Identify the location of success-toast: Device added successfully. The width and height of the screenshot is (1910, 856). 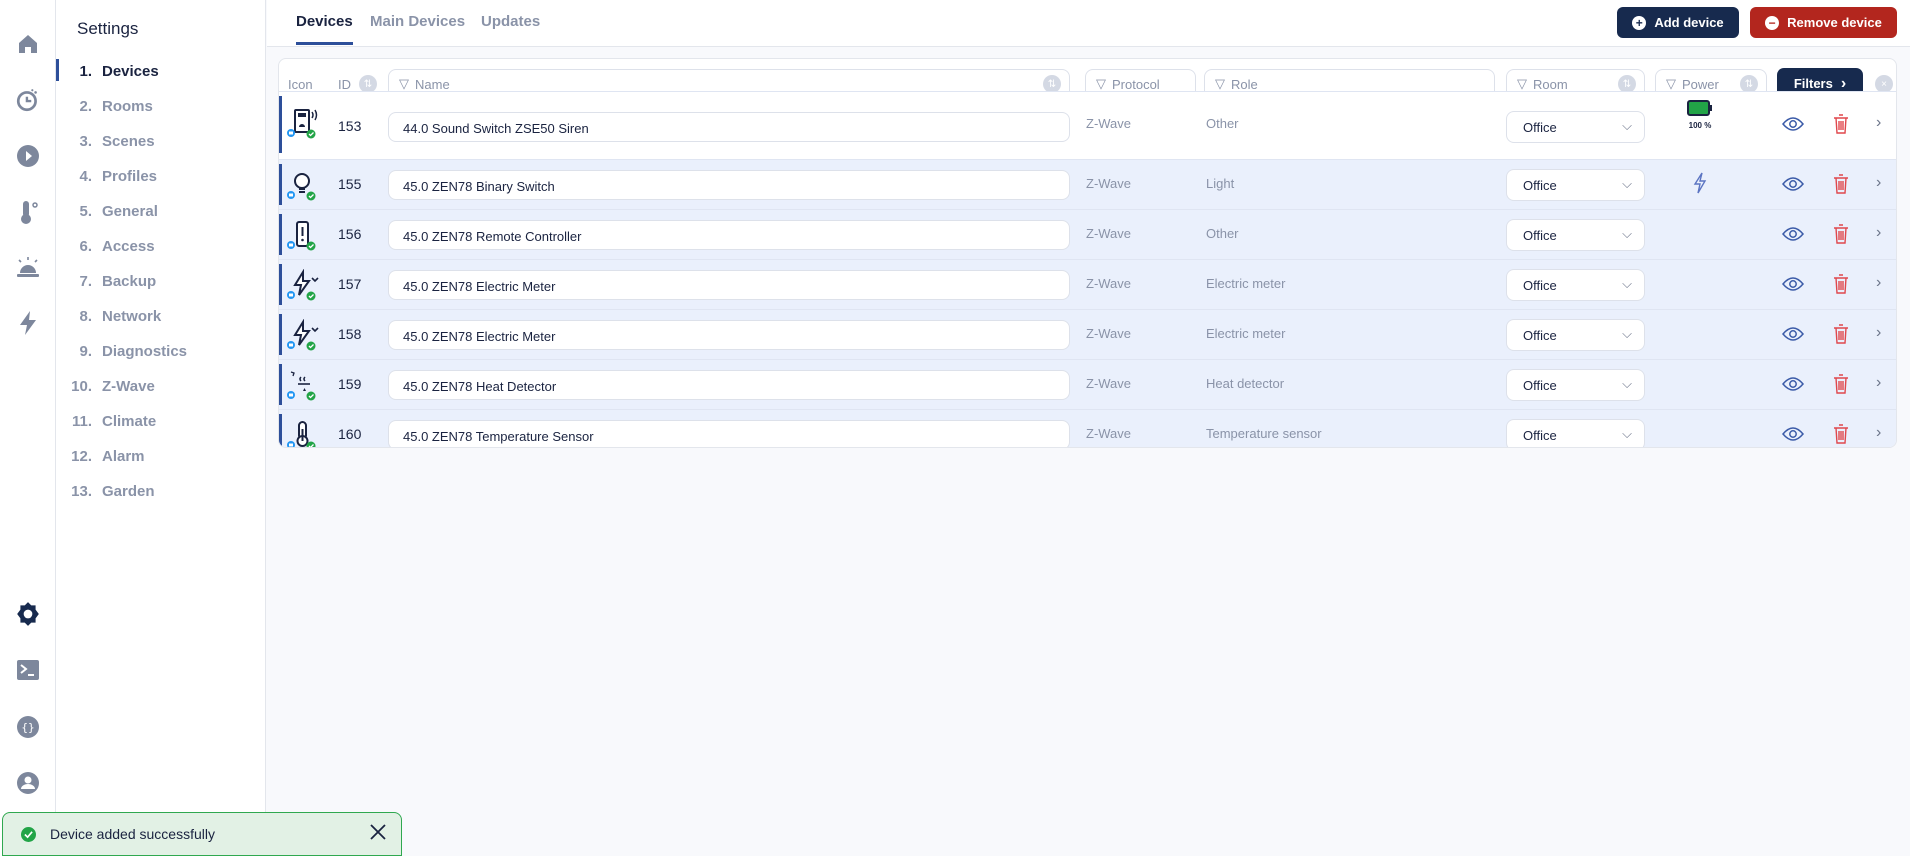
(202, 834).